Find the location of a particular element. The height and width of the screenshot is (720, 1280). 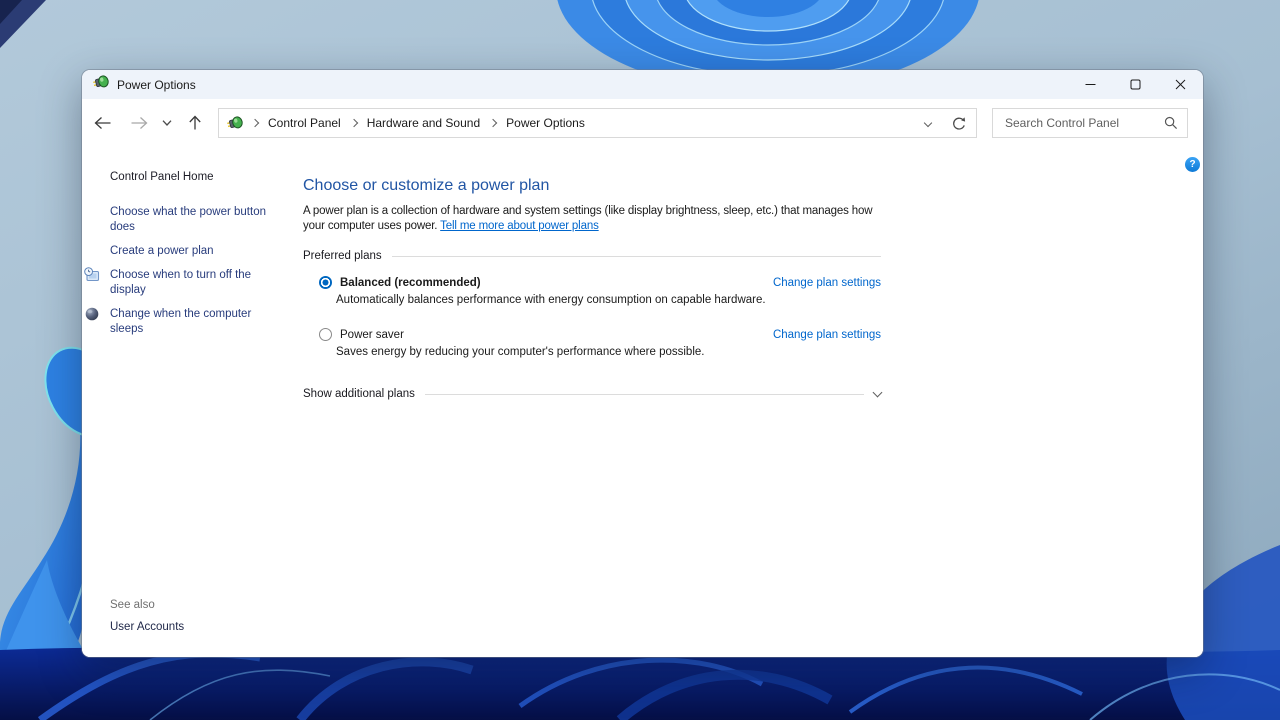

show-additional-plans-row: Show additional plans is located at coordinates (593, 393).